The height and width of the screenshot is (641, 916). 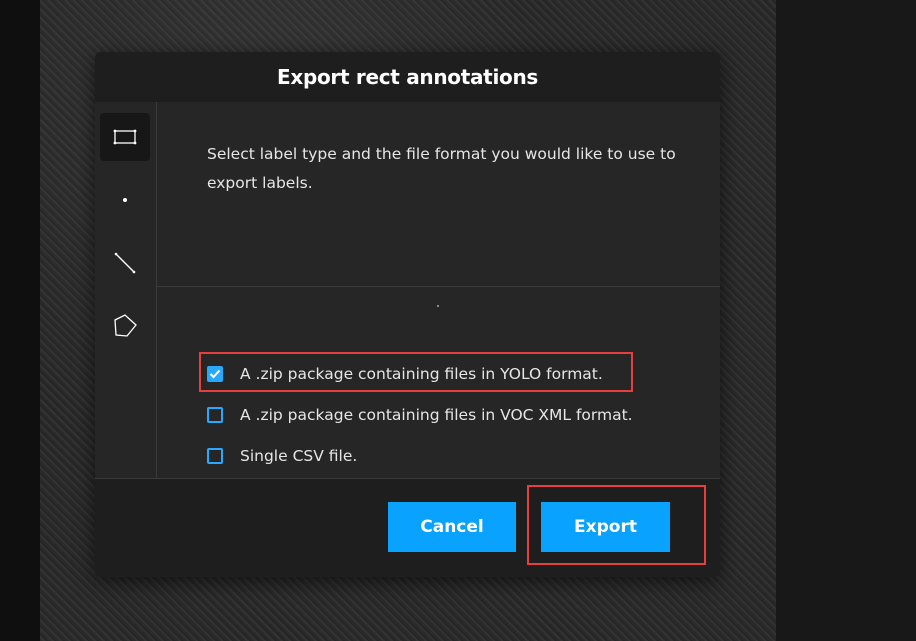 I want to click on csv-option-label: Single CSV file., so click(x=299, y=456).